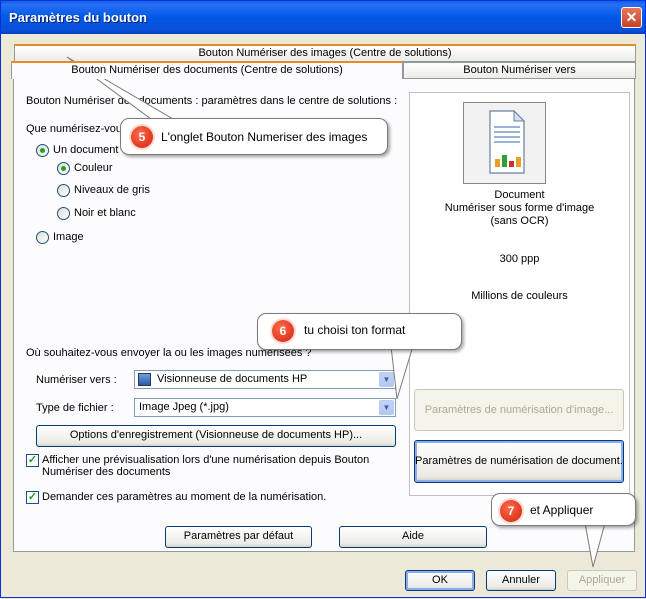 The image size is (646, 599). Describe the element at coordinates (77, 129) in the screenshot. I see `scan-question: Que numérisez-vous` at that location.